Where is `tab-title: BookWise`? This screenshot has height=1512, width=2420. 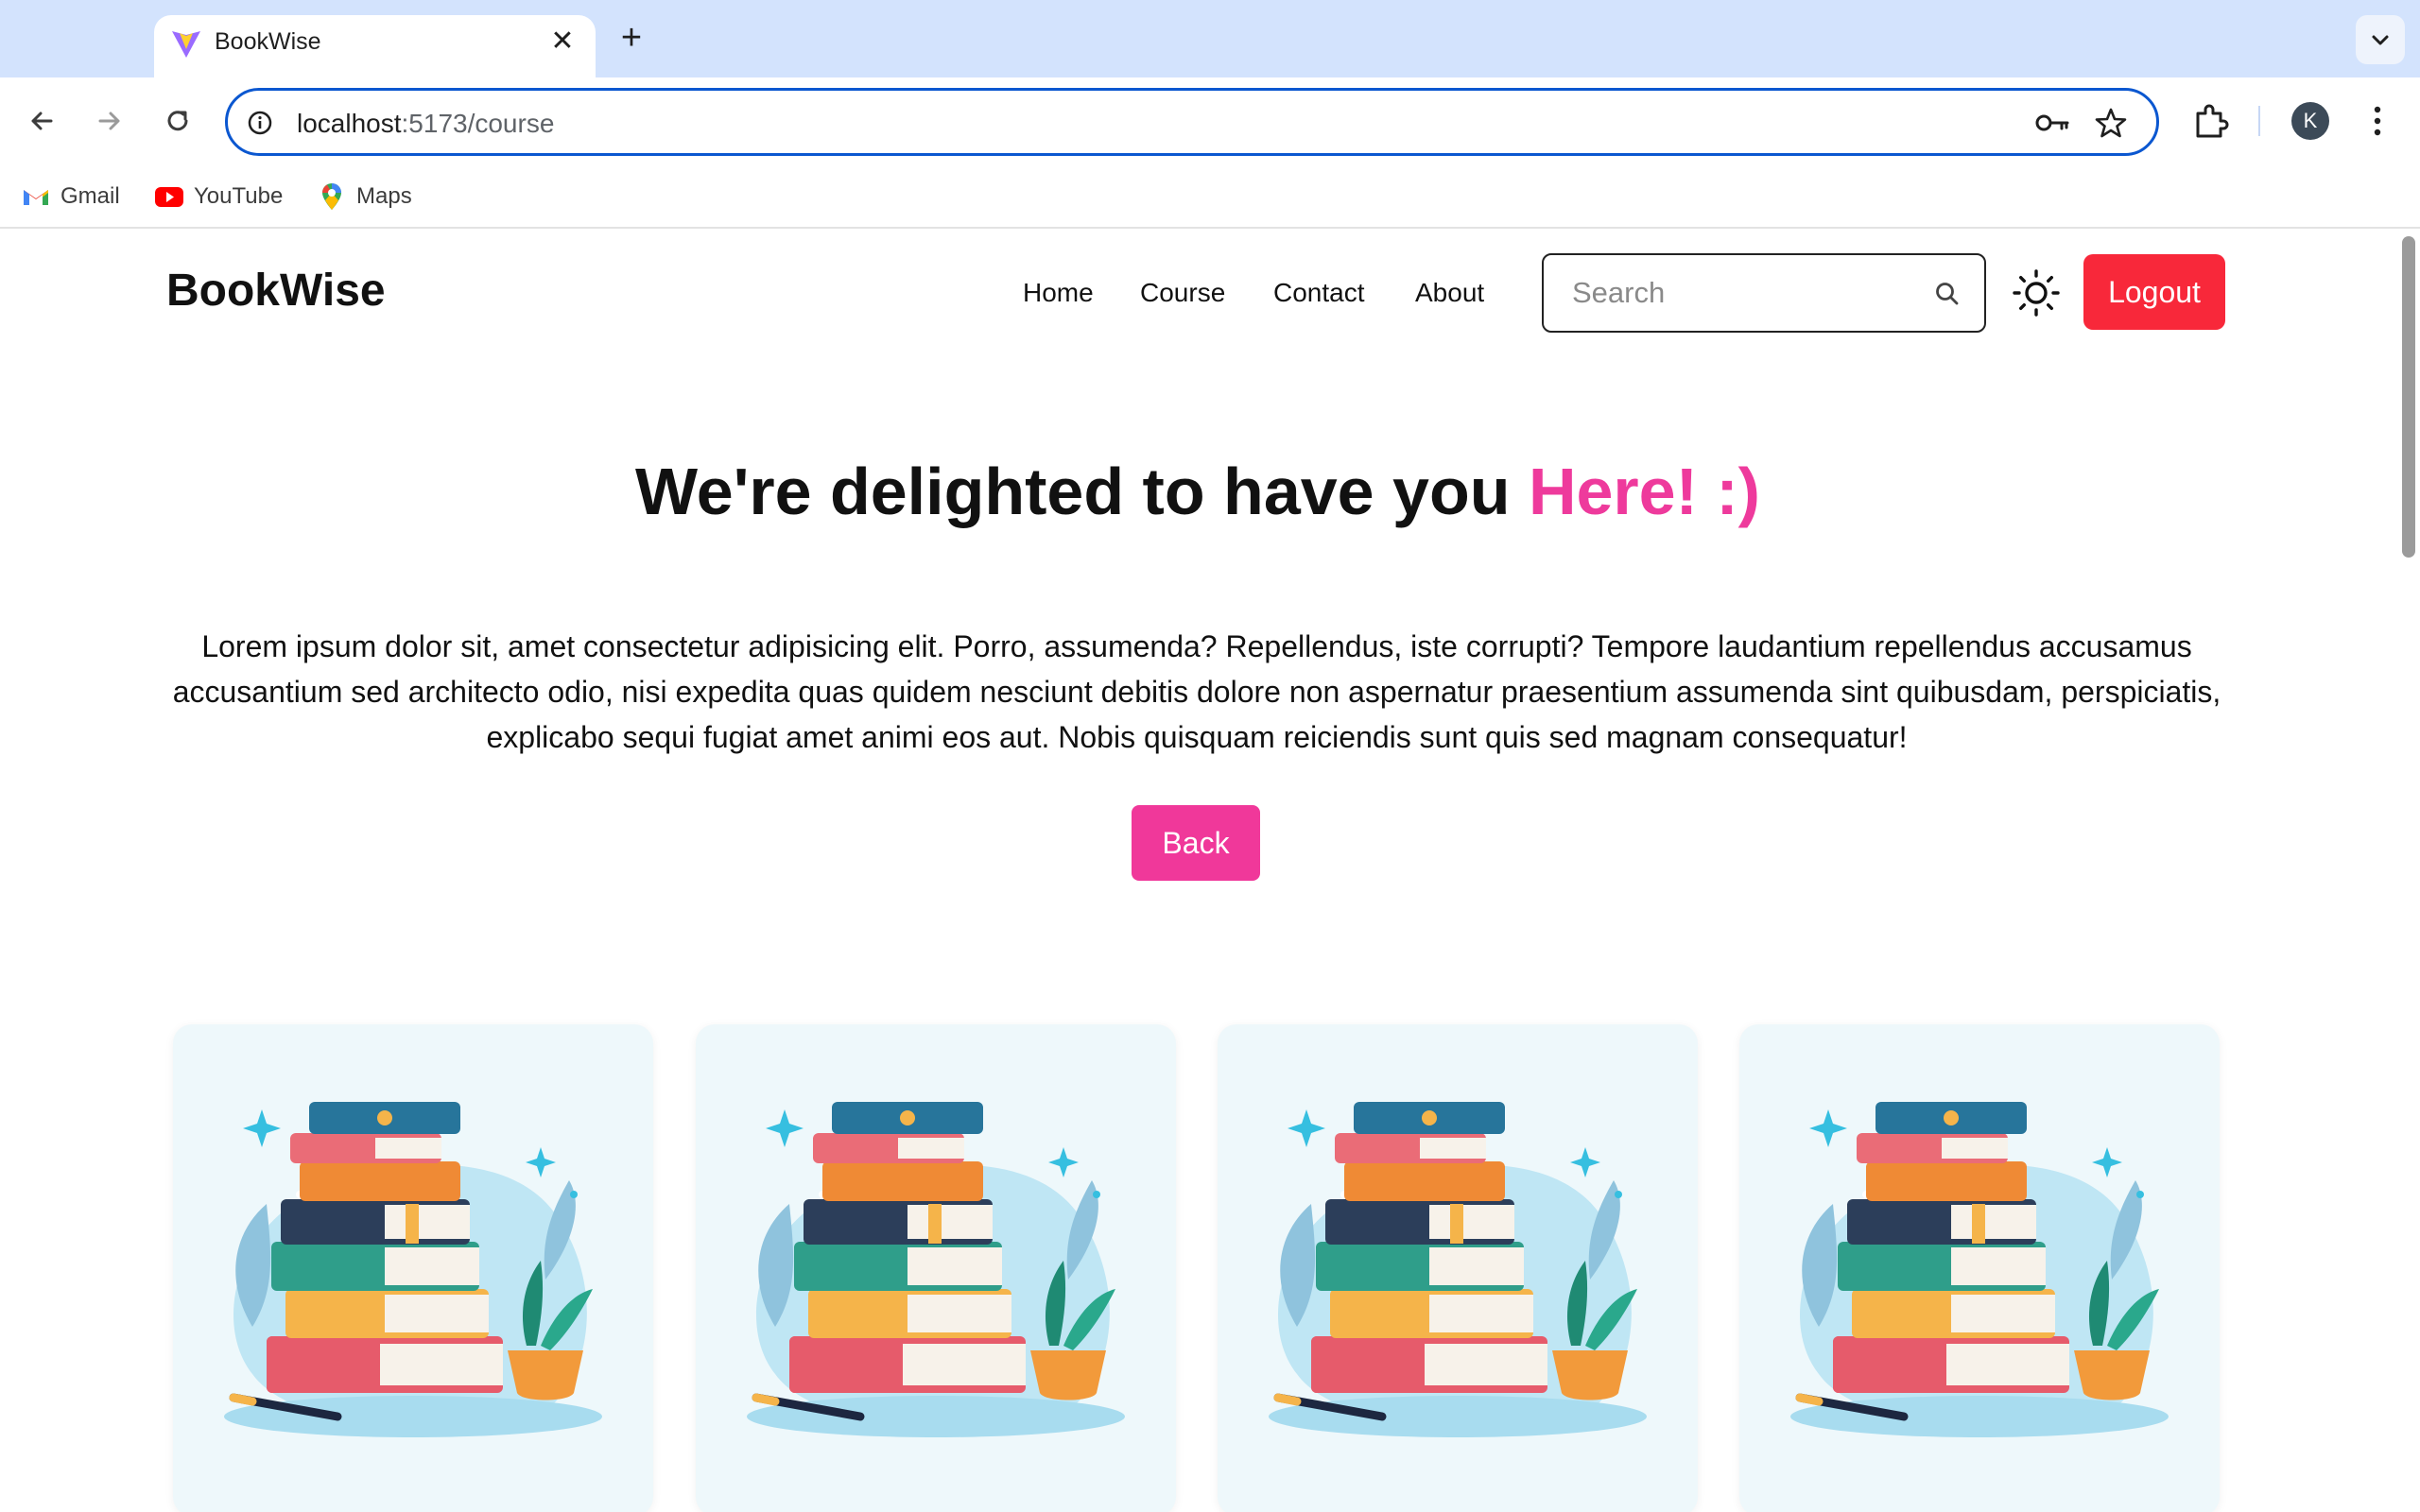
tab-title: BookWise is located at coordinates (268, 41).